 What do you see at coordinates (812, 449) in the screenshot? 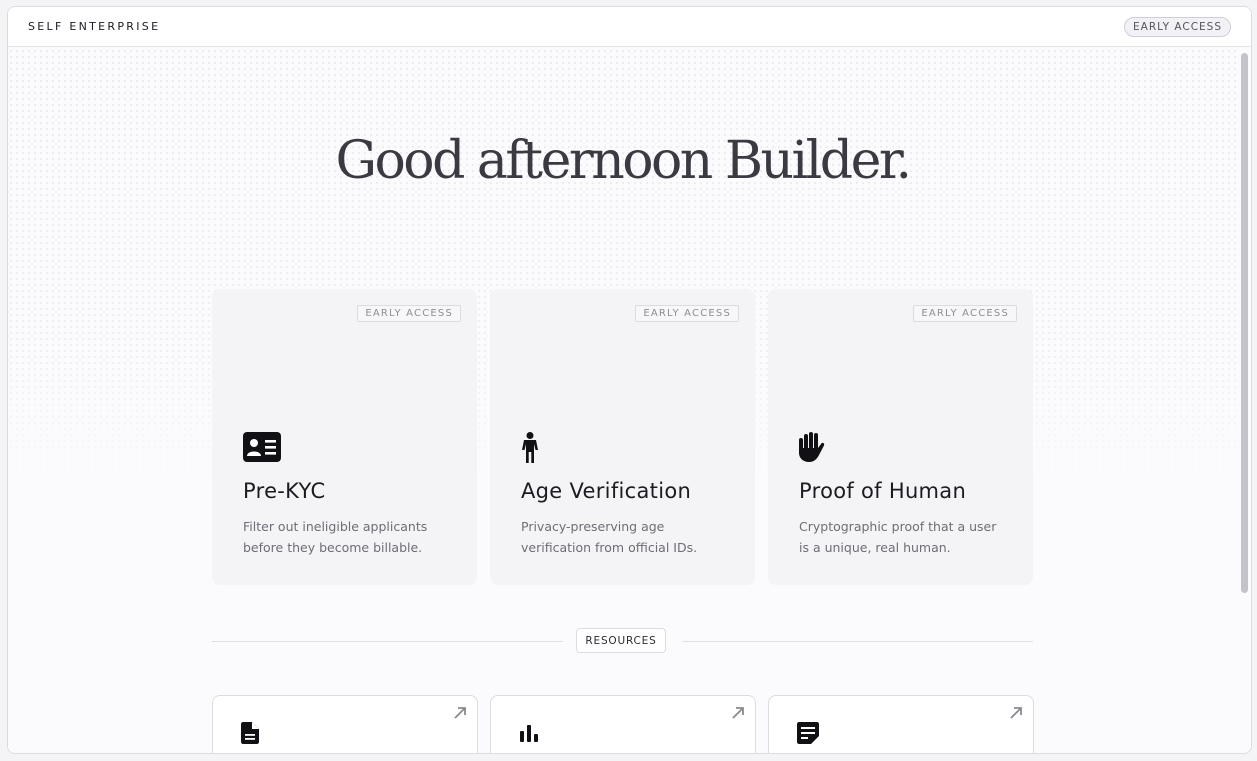
I see `hand-icon` at bounding box center [812, 449].